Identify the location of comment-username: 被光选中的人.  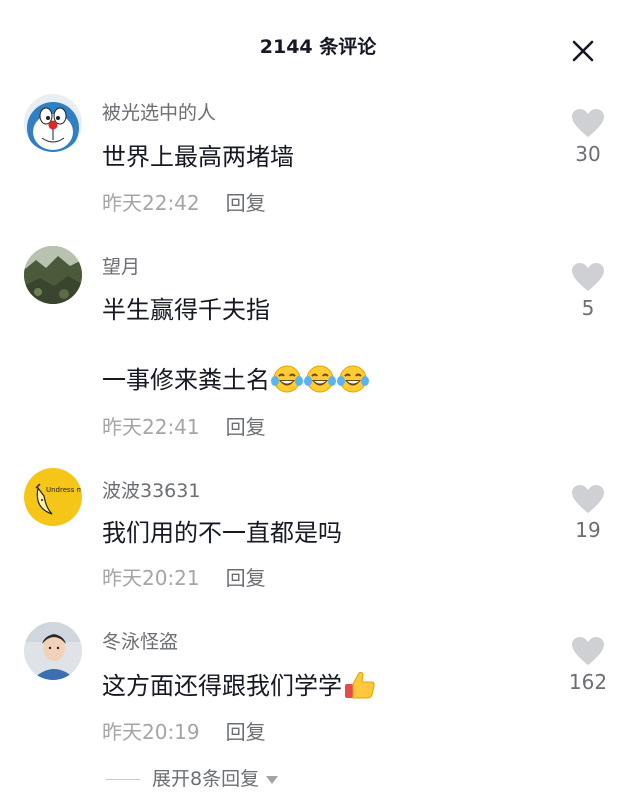
(159, 111).